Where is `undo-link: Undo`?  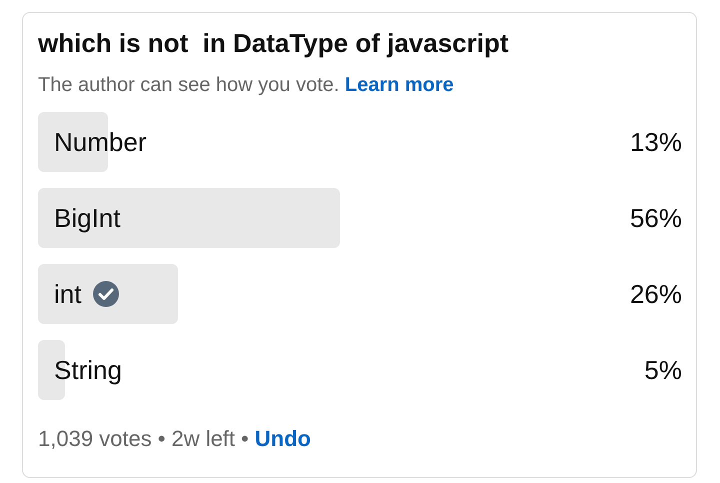 undo-link: Undo is located at coordinates (282, 439).